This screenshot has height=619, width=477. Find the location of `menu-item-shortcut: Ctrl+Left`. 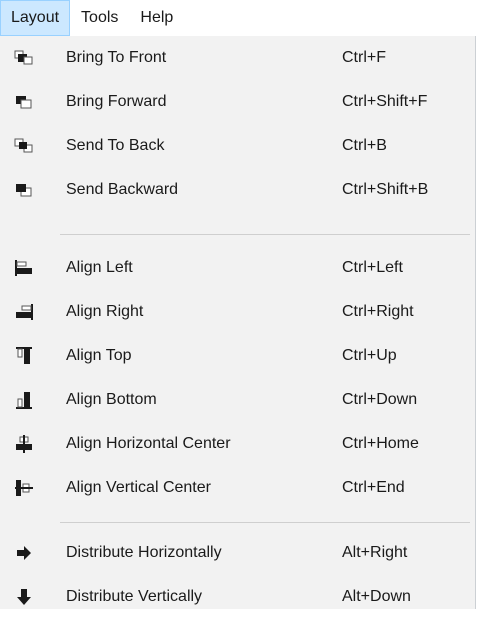

menu-item-shortcut: Ctrl+Left is located at coordinates (372, 267).